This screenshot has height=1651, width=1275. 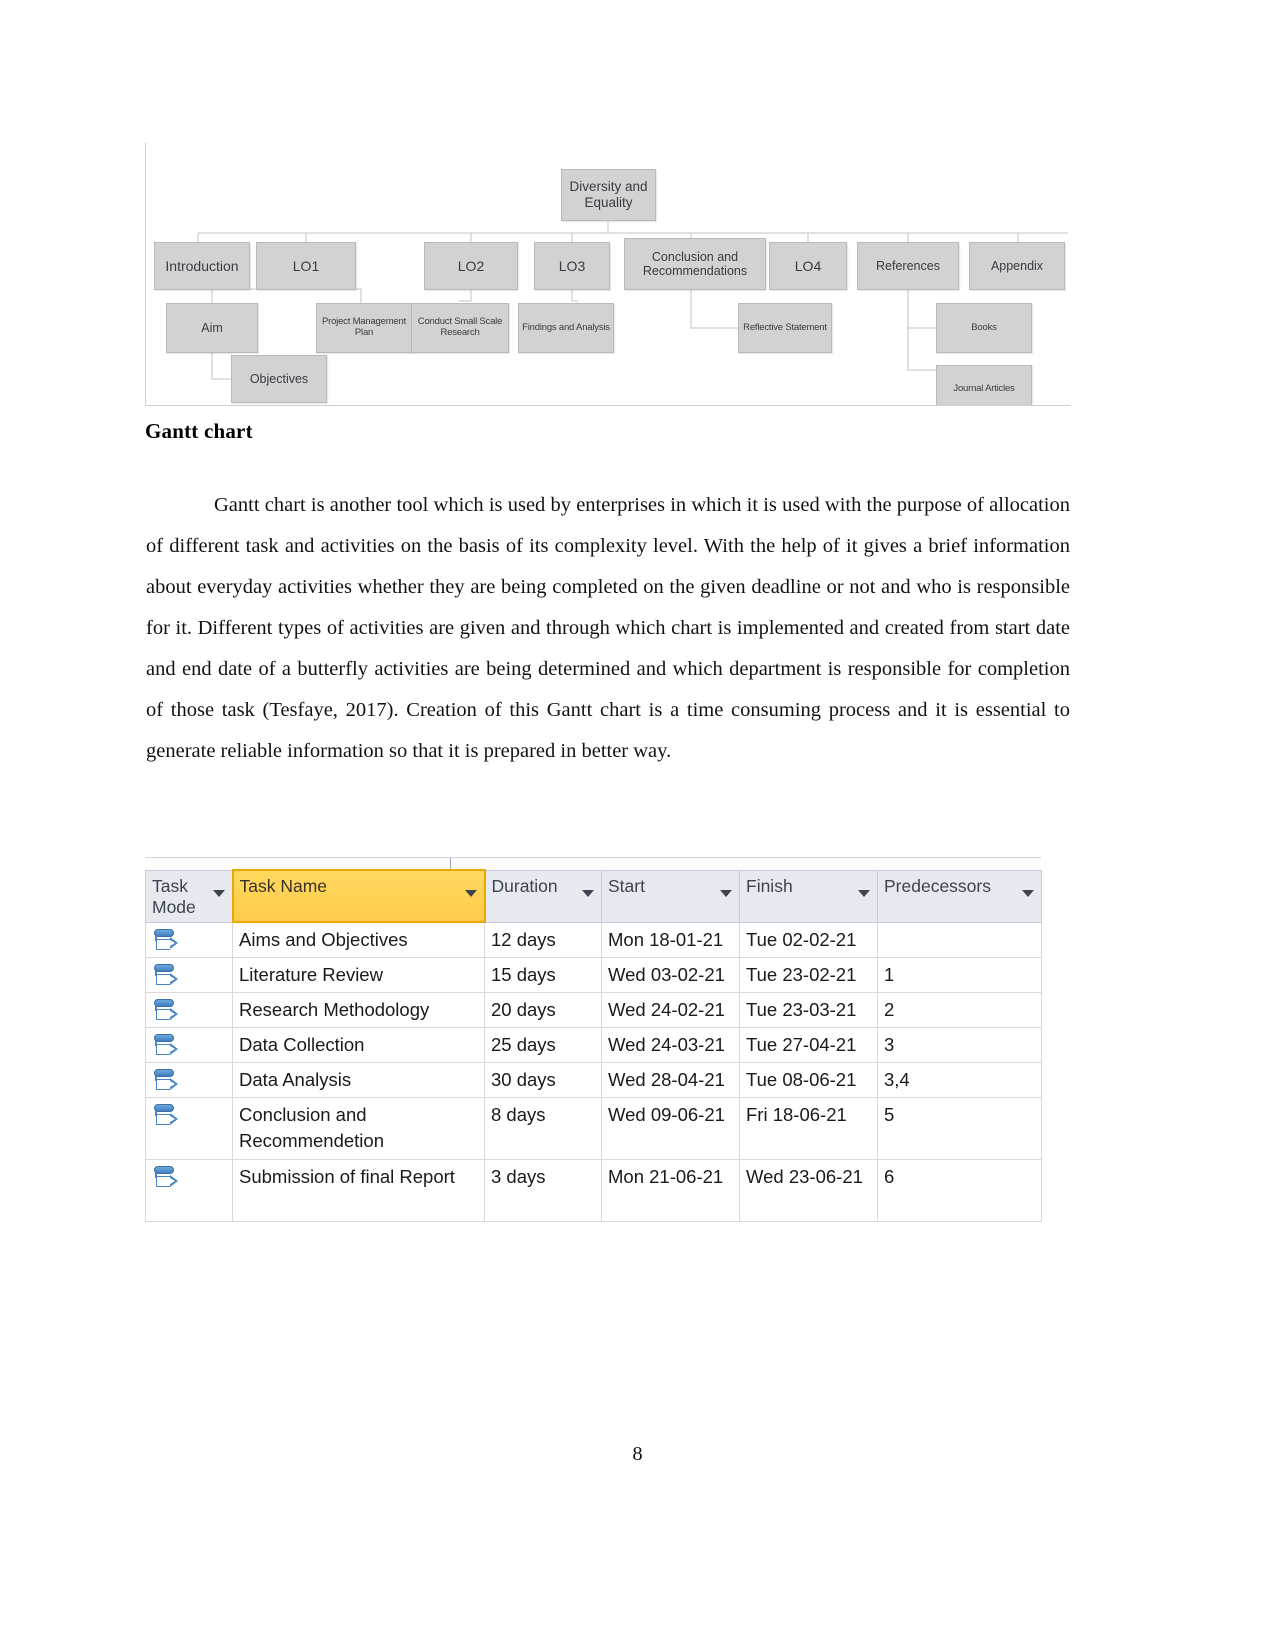 I want to click on cell-finish: Tue 27-04-21, so click(x=808, y=1045).